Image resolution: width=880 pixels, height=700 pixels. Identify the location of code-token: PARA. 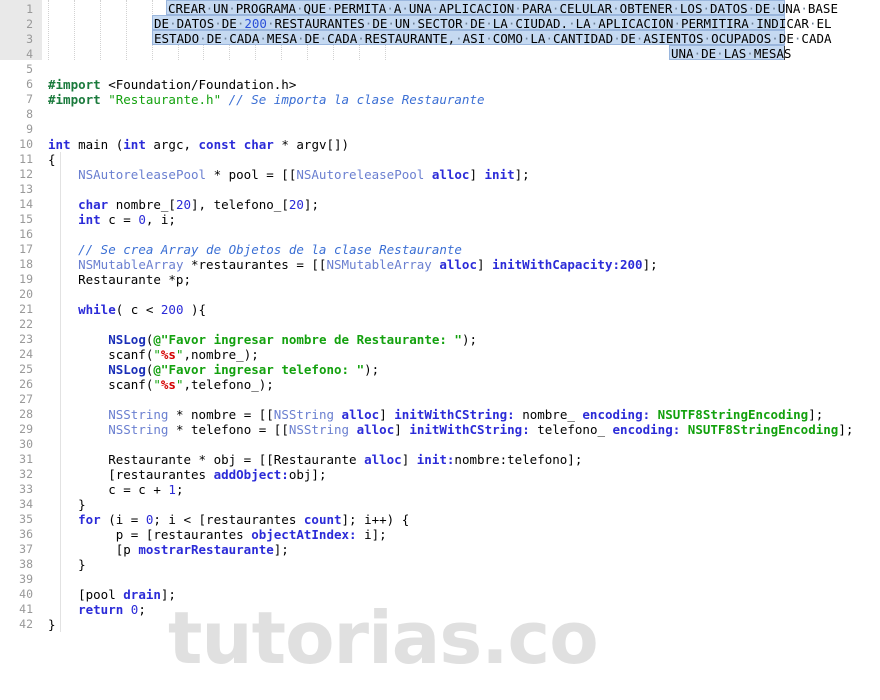
(536, 8).